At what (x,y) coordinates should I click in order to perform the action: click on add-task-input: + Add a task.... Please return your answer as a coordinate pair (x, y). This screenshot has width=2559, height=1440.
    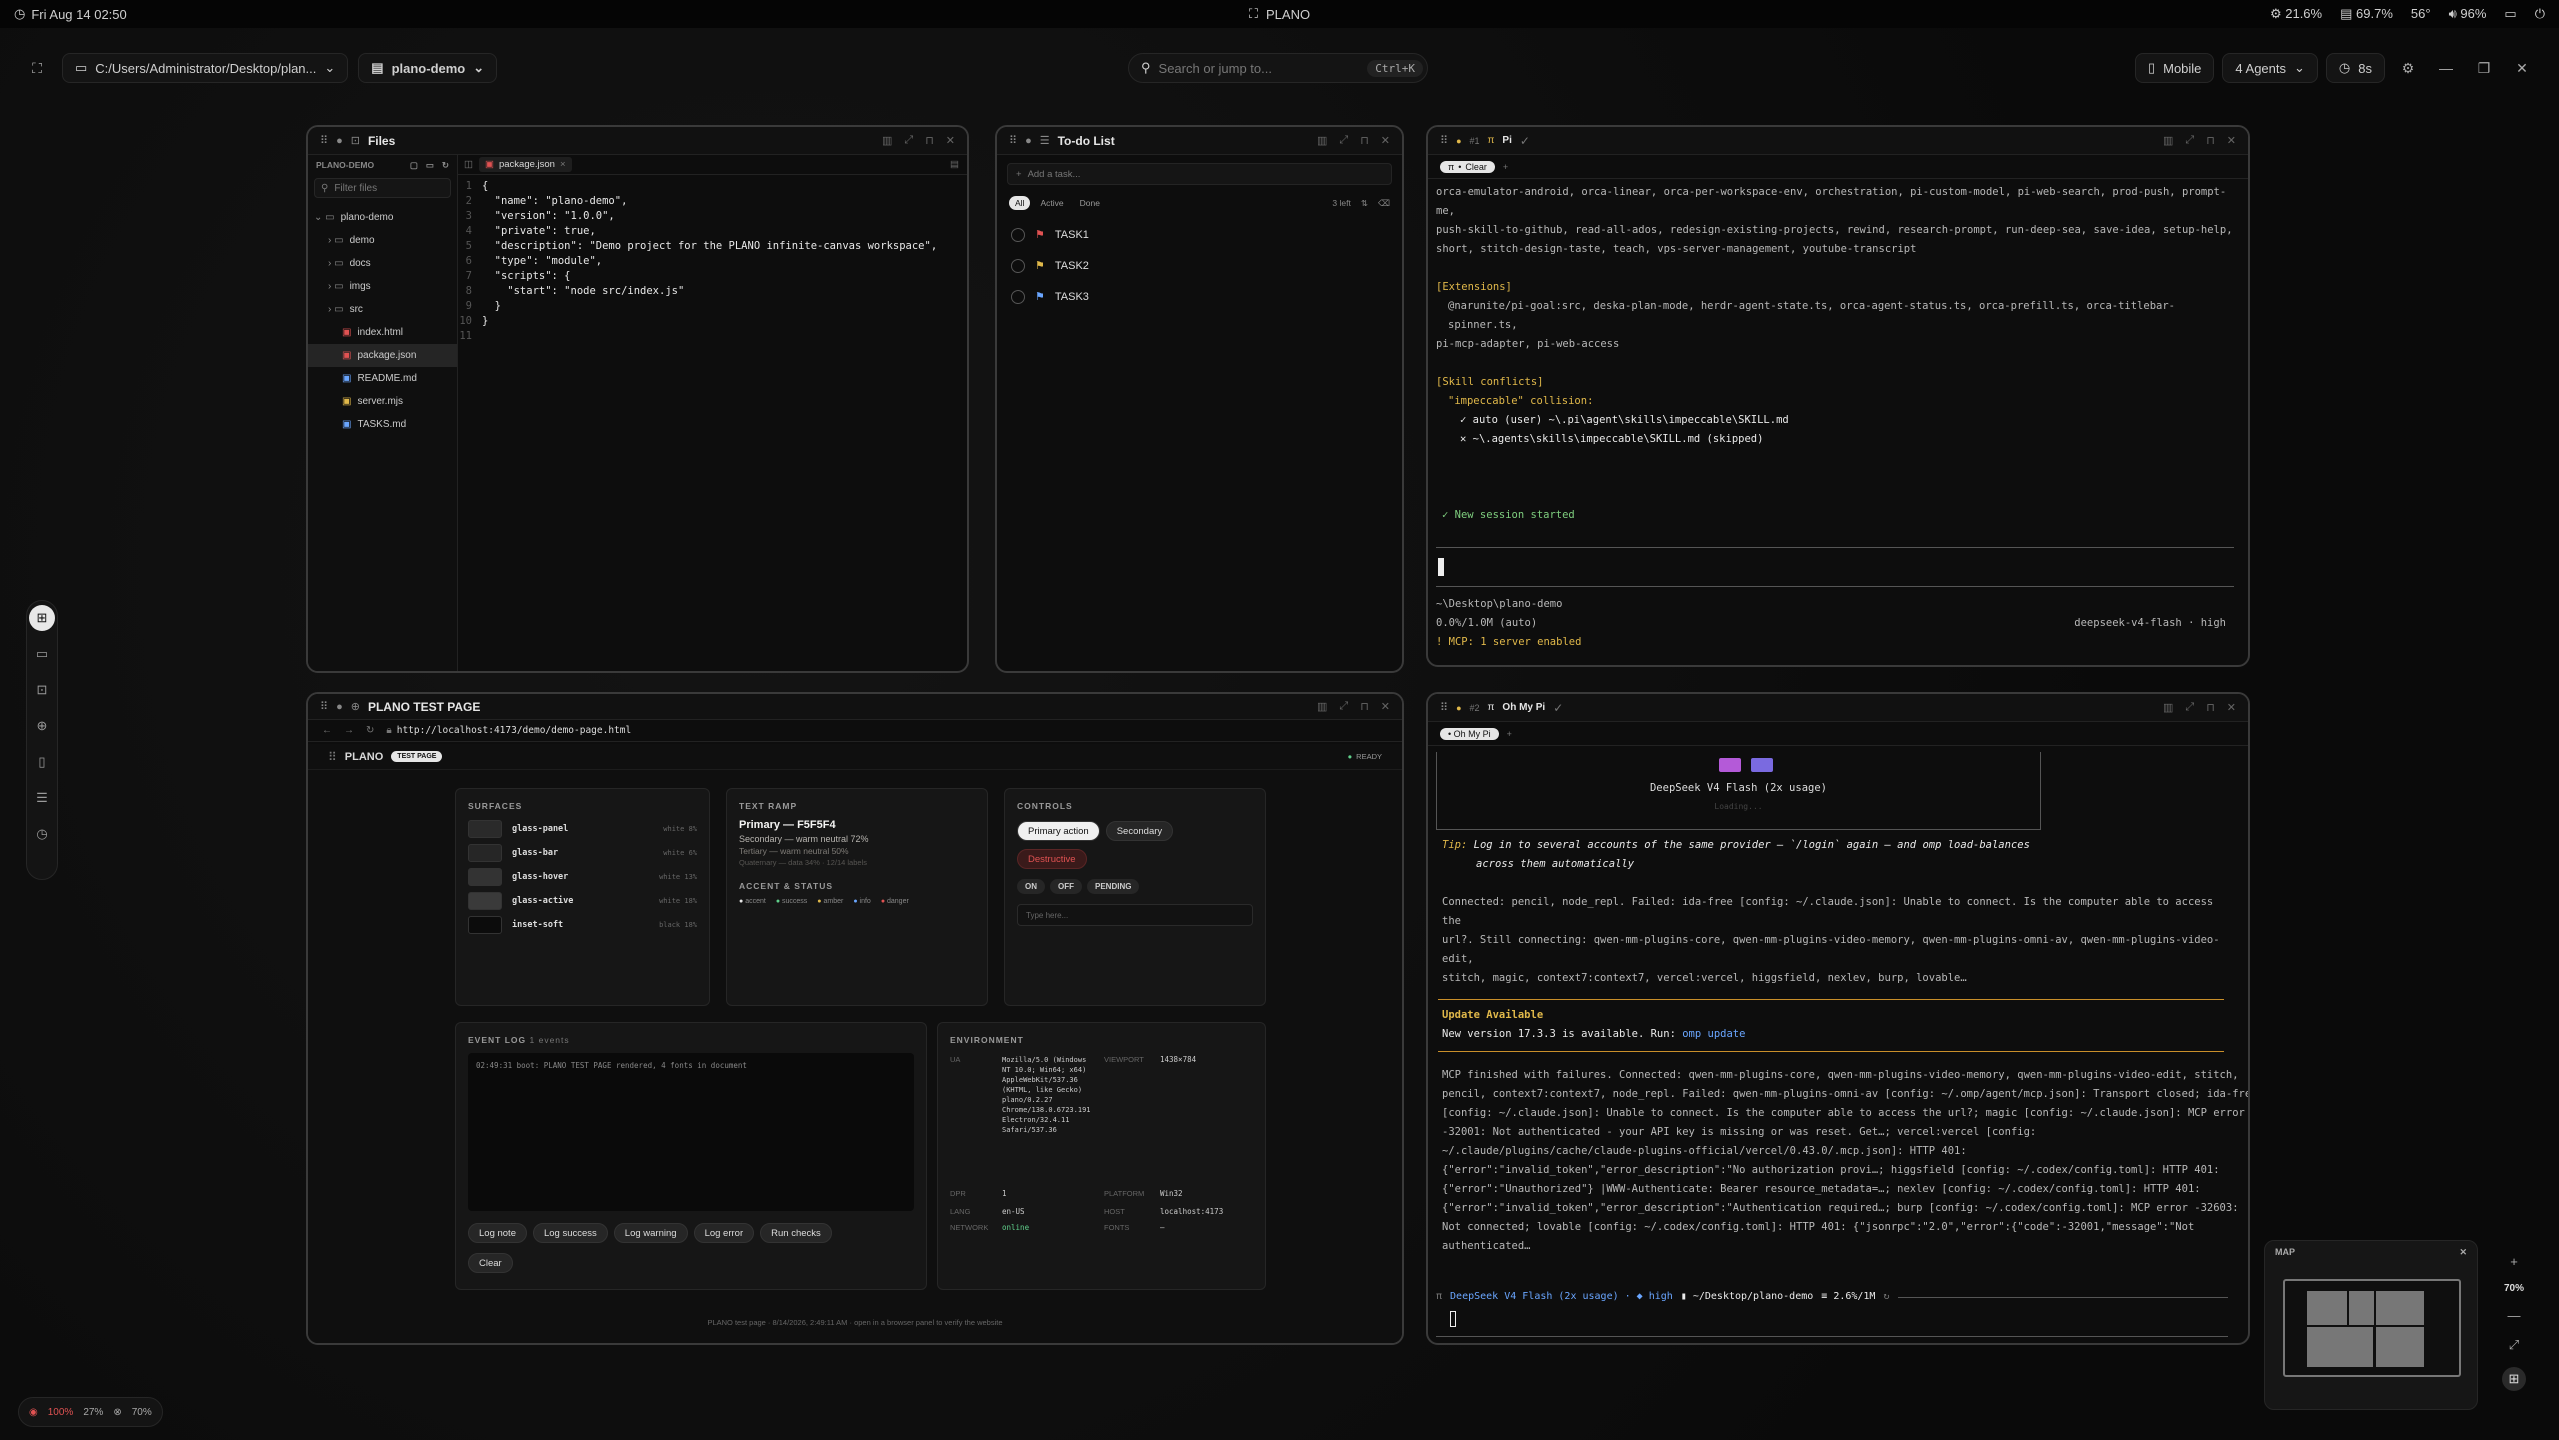
    Looking at the image, I should click on (1199, 174).